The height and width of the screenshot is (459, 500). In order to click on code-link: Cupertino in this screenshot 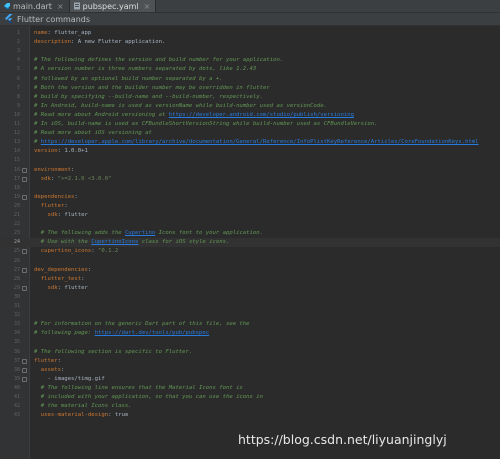, I will do `click(140, 233)`.